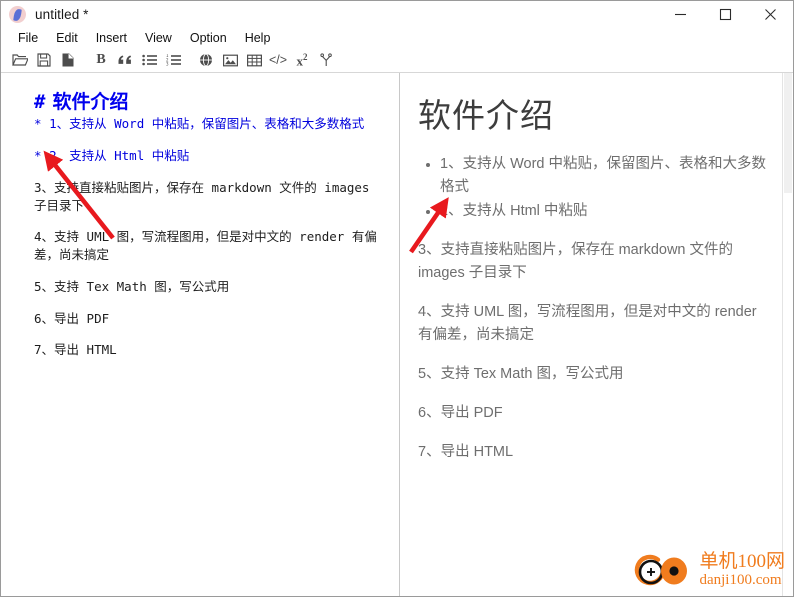  What do you see at coordinates (68, 60) in the screenshot?
I see `save-as-icon` at bounding box center [68, 60].